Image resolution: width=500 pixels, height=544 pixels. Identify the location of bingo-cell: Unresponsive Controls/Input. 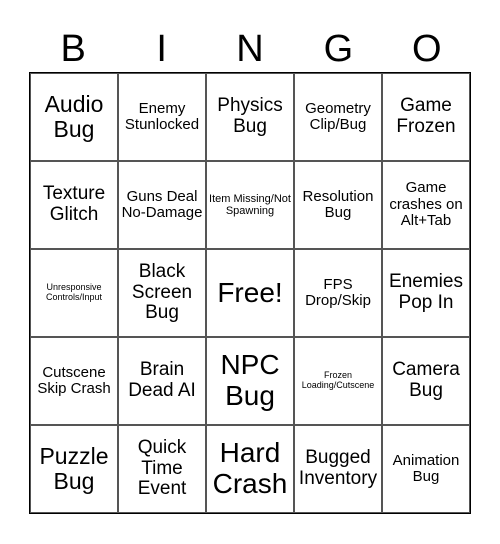
(74, 293).